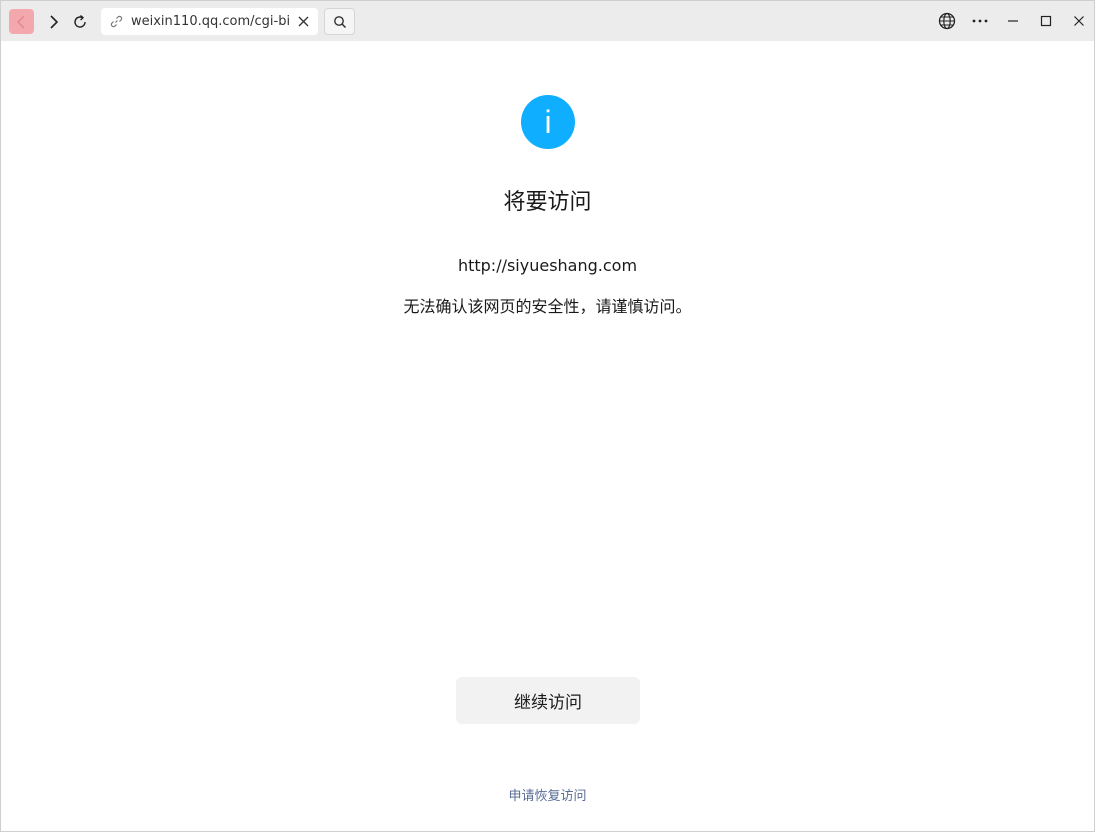 Image resolution: width=1095 pixels, height=832 pixels. I want to click on chevron-left-icon, so click(20, 21).